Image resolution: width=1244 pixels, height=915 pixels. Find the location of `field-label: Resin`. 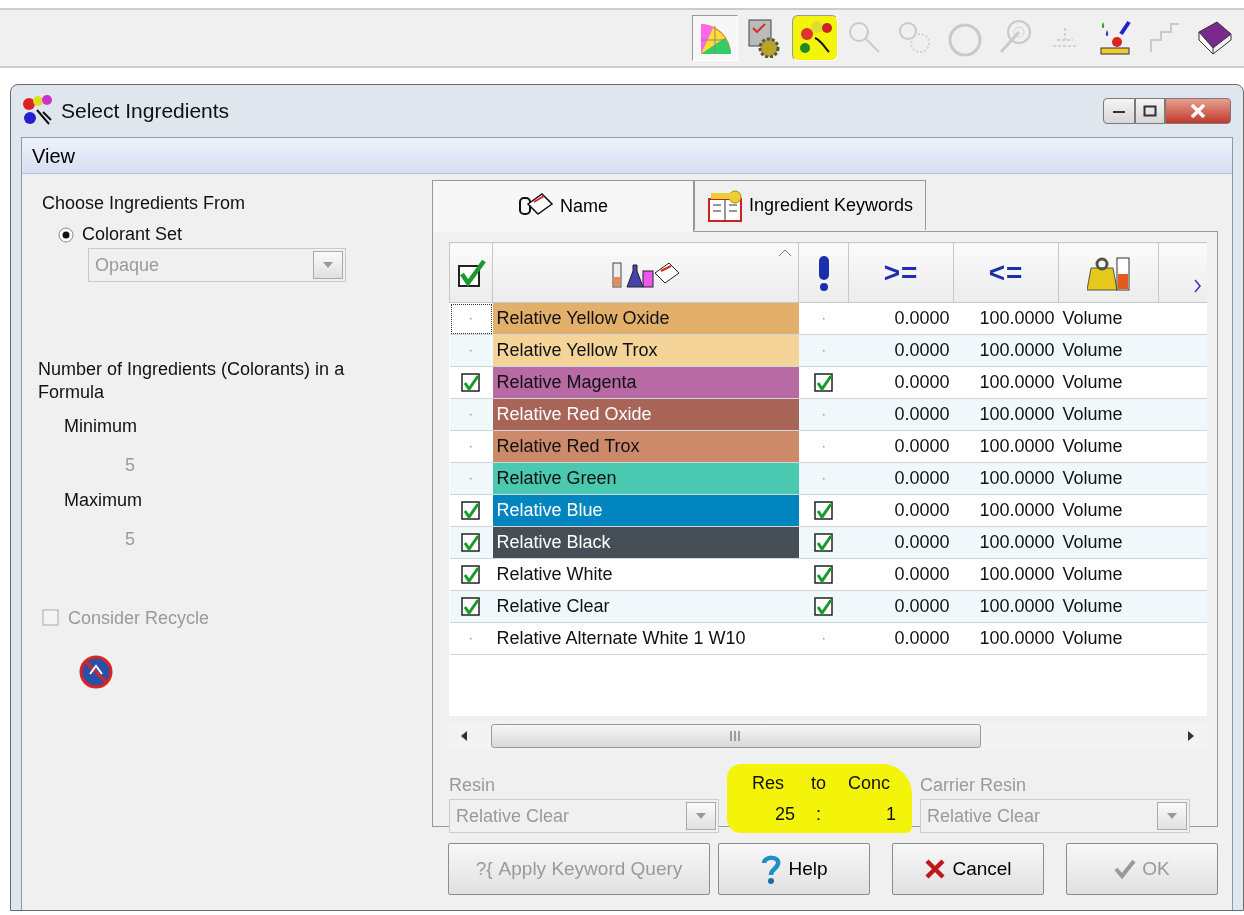

field-label: Resin is located at coordinates (473, 785).